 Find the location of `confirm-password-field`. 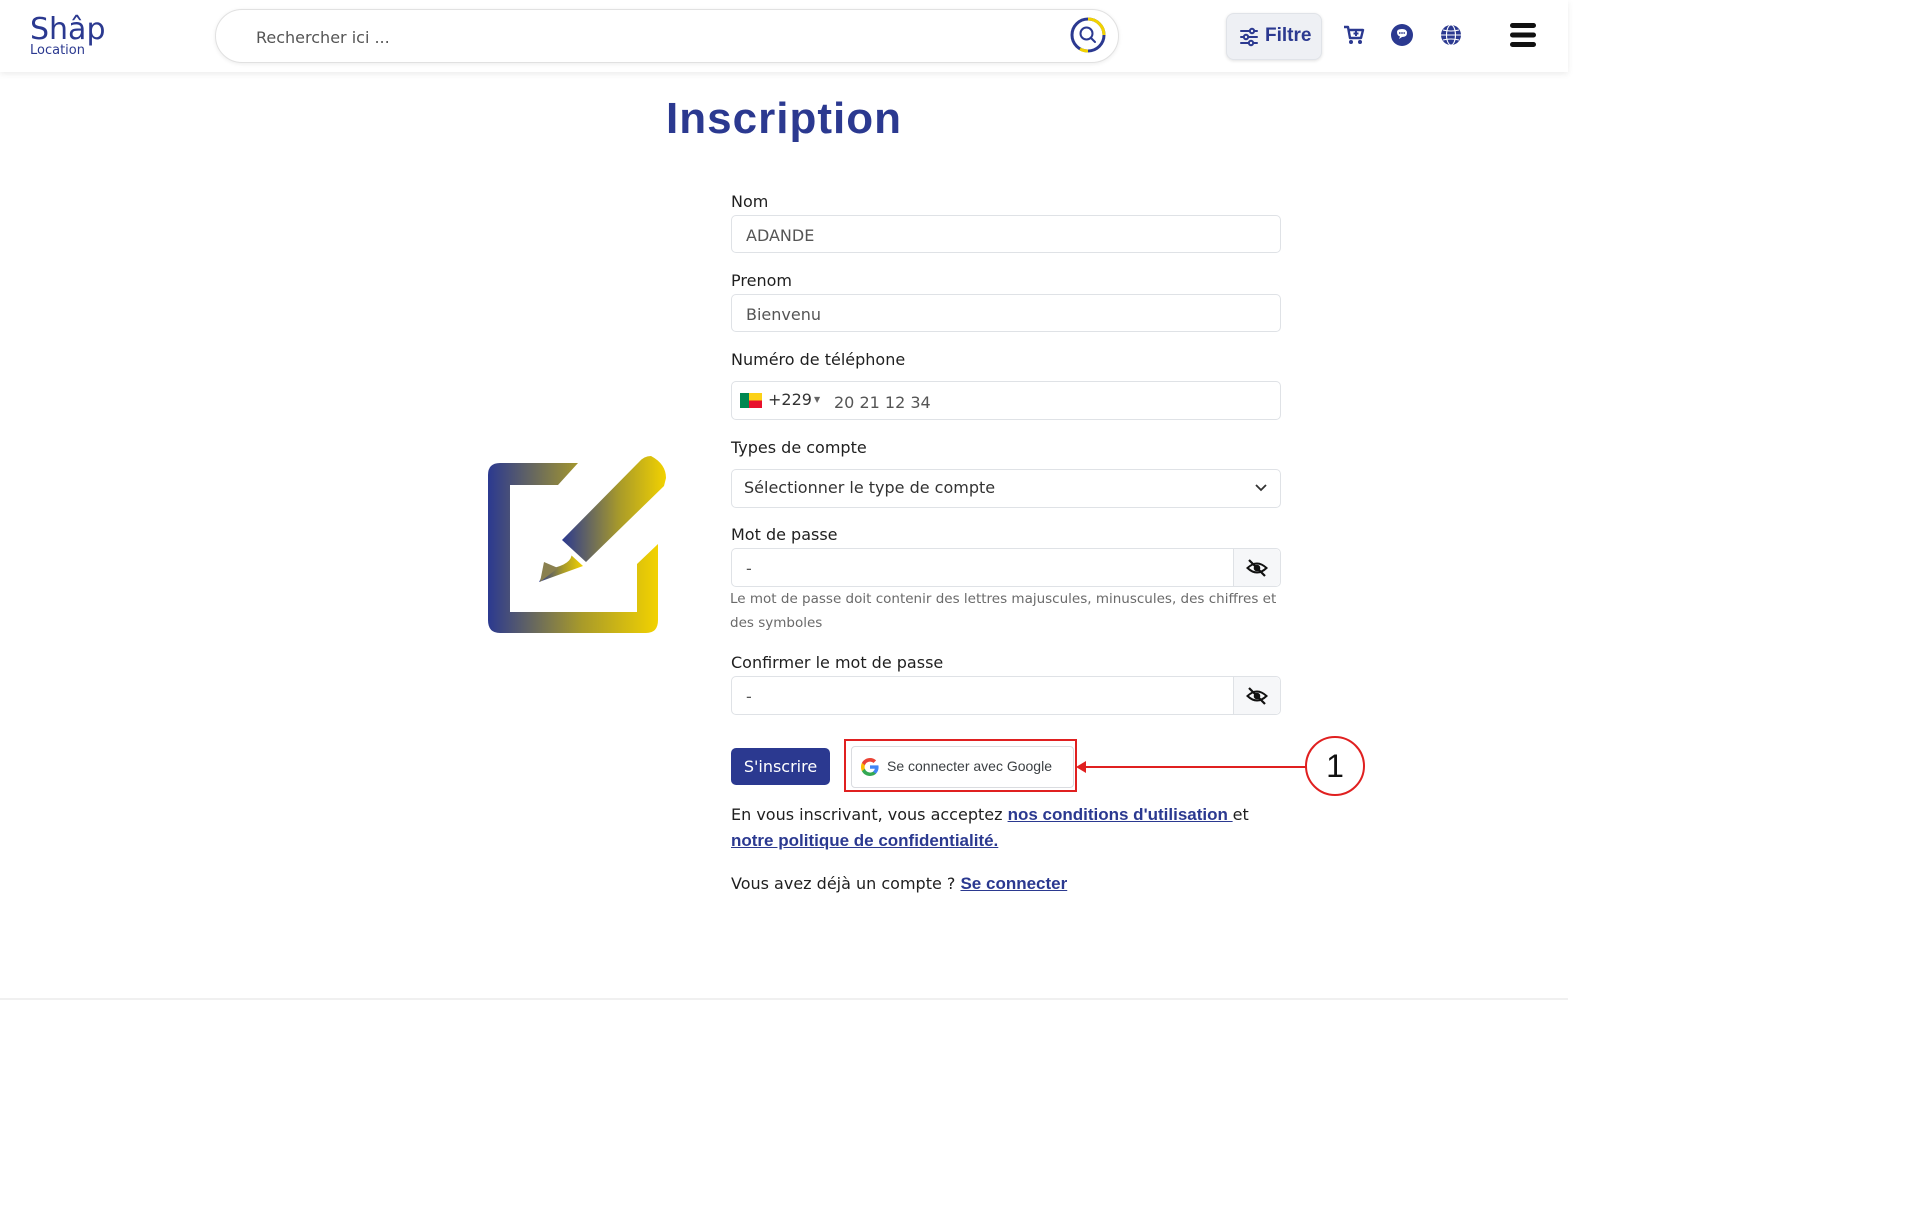

confirm-password-field is located at coordinates (1006, 695).